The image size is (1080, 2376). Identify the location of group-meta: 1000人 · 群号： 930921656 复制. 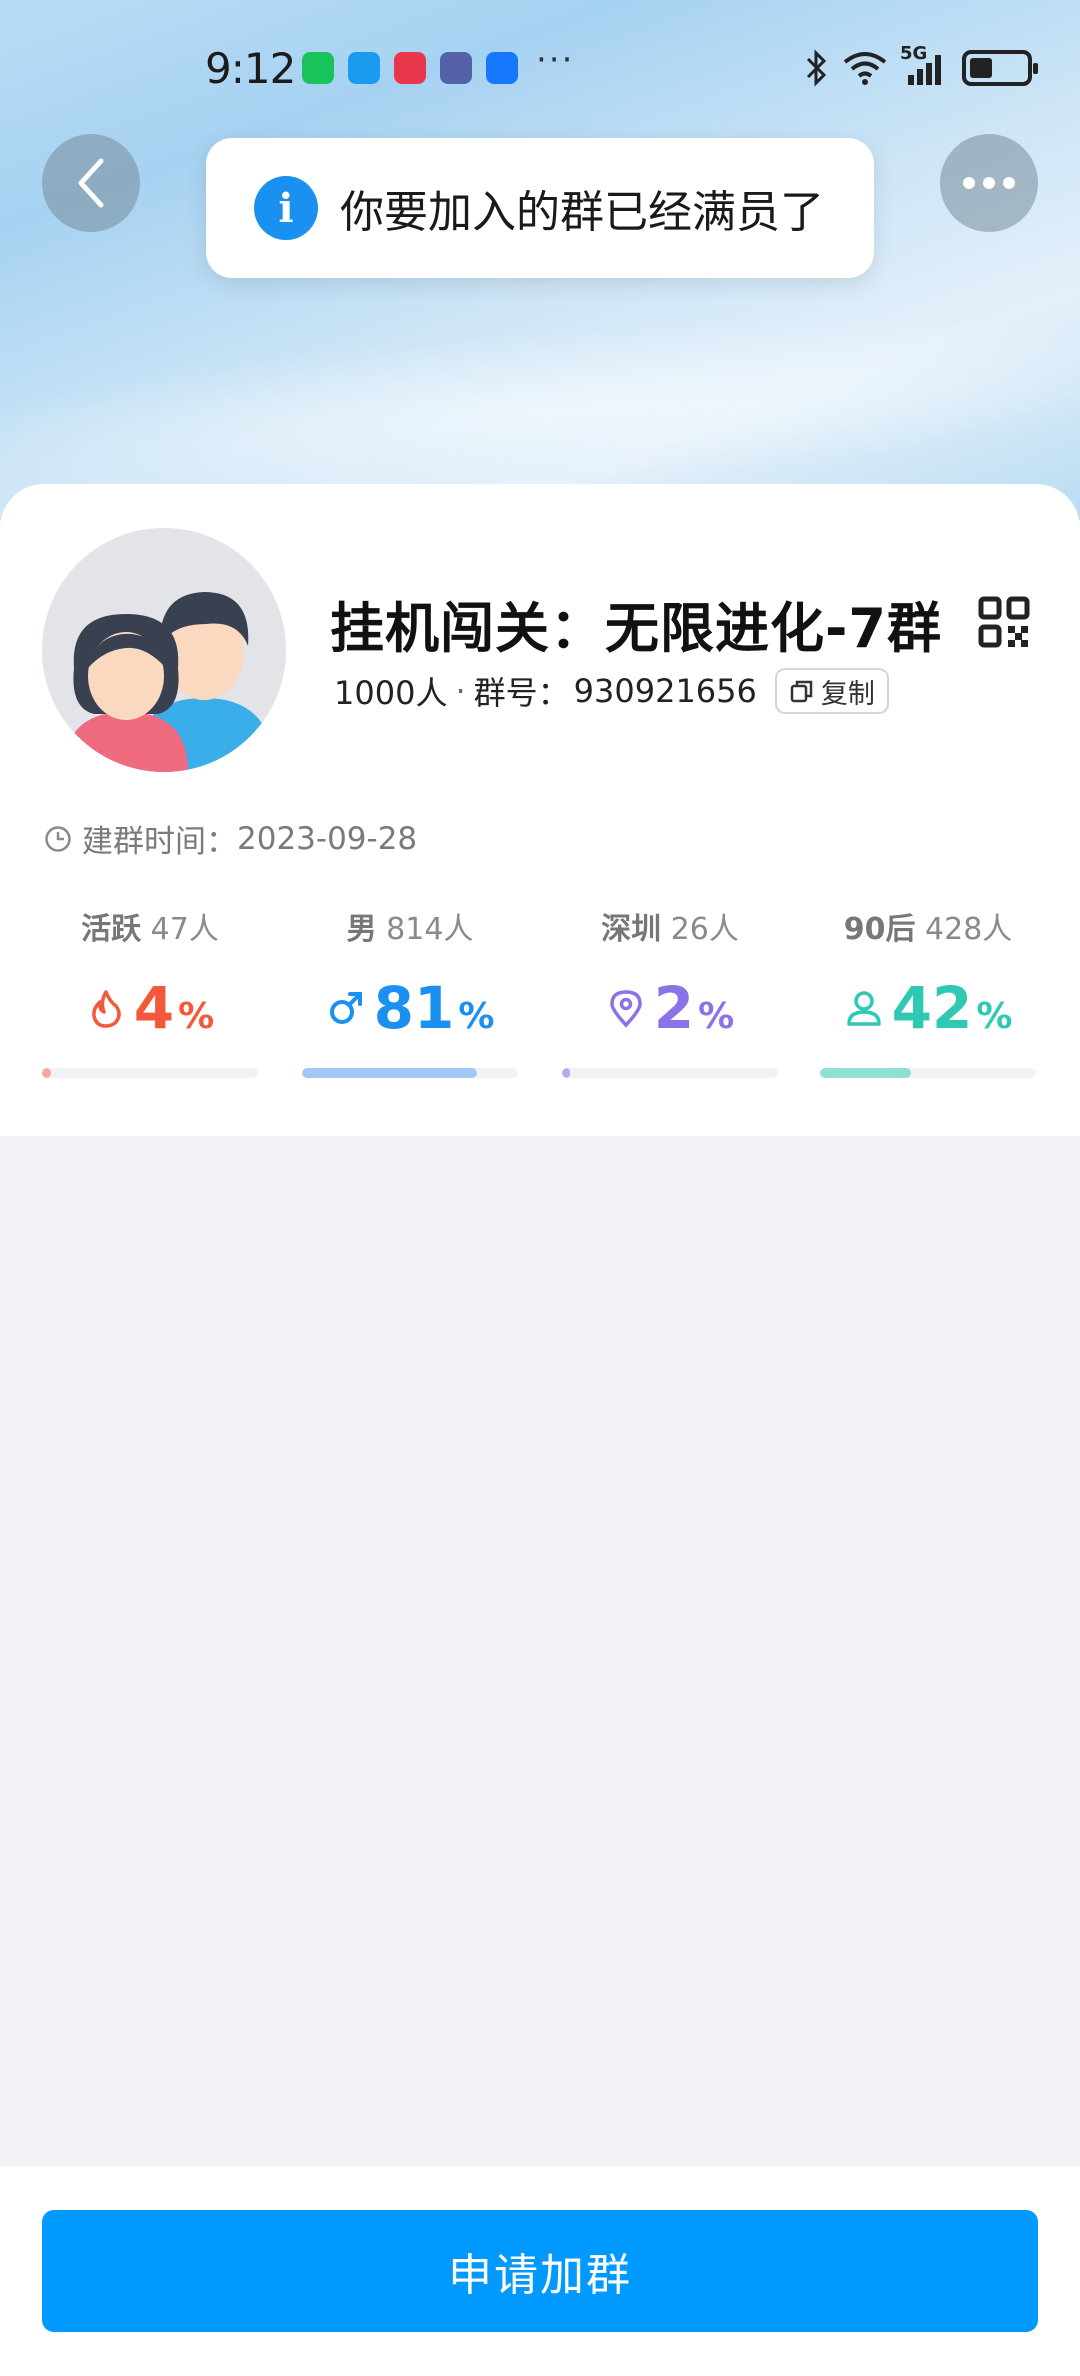
(611, 691).